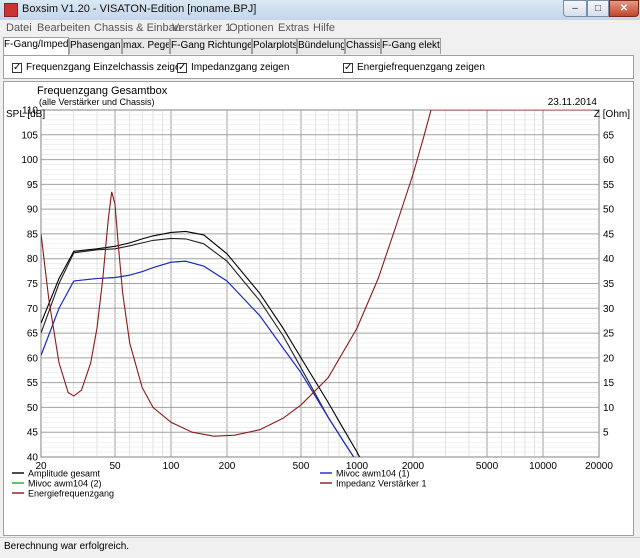 The image size is (640, 558). Describe the element at coordinates (33, 284) in the screenshot. I see `y-tick-label: 75` at that location.